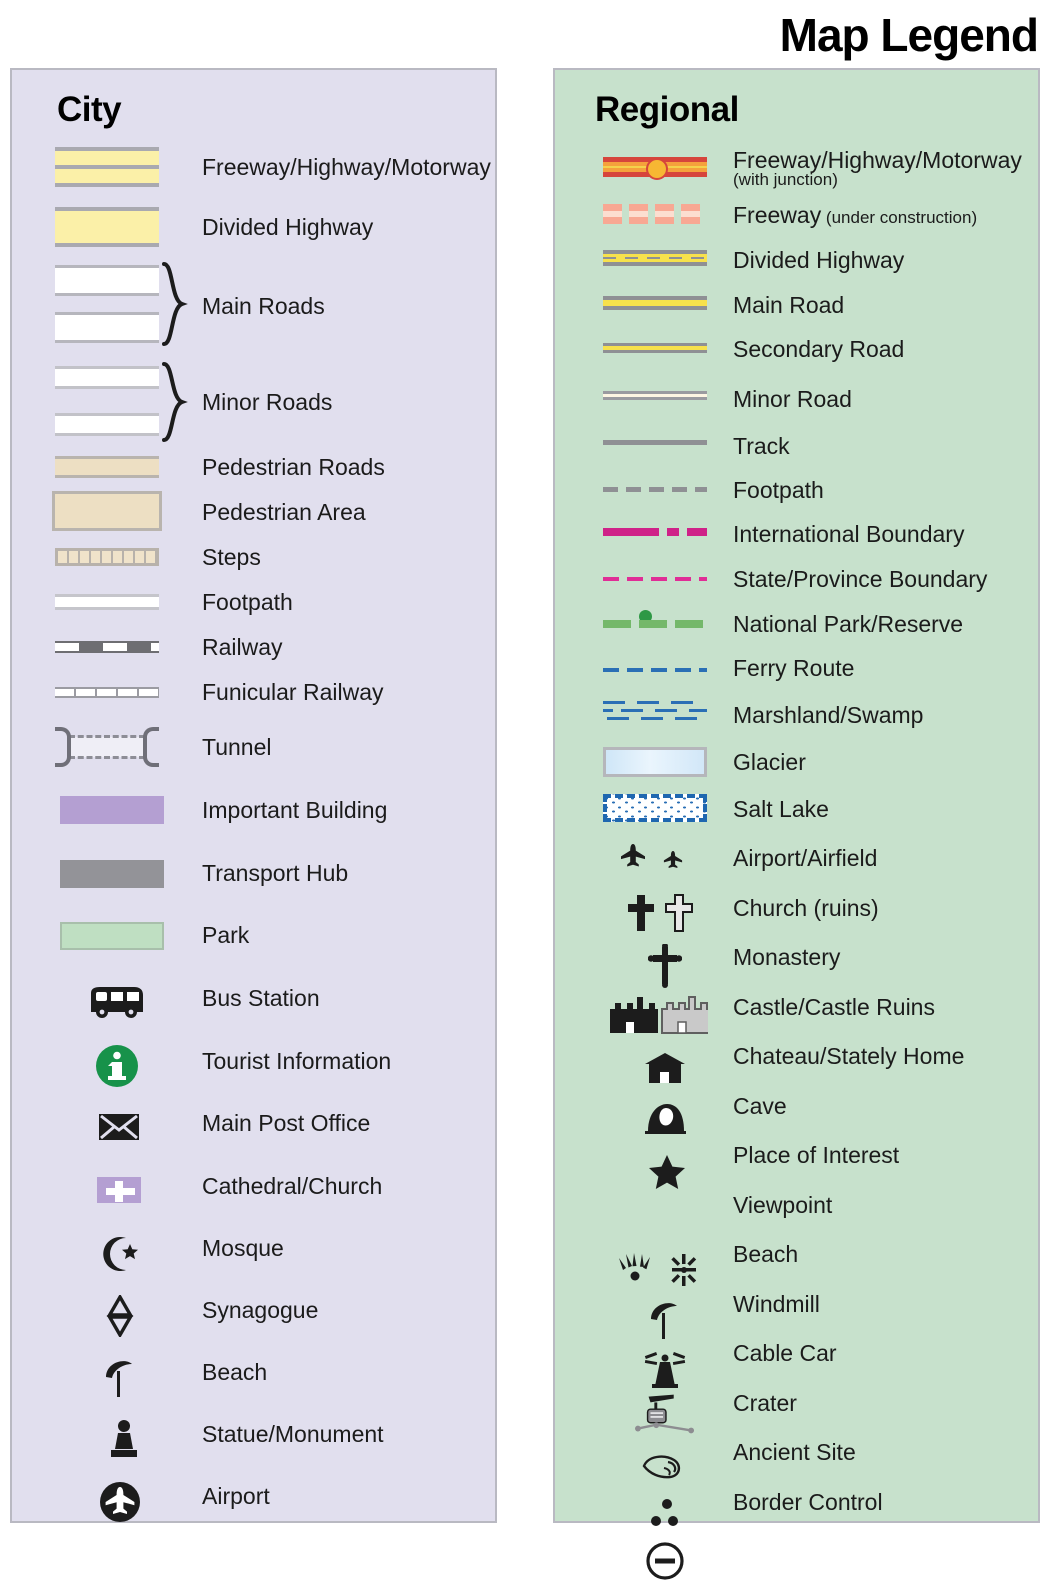 The height and width of the screenshot is (1582, 1050). Describe the element at coordinates (107, 602) in the screenshot. I see `footpath-city-swatch` at that location.